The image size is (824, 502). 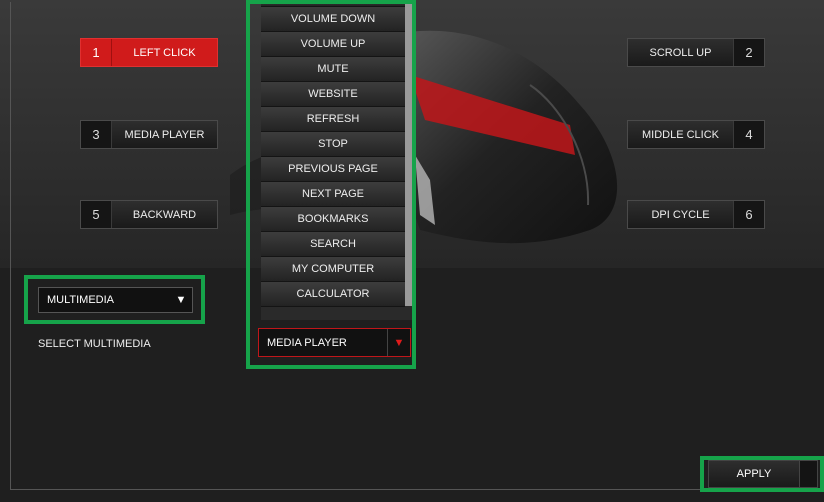 I want to click on select-multimedia-label: SELECT MULTIMEDIA, so click(x=94, y=344).